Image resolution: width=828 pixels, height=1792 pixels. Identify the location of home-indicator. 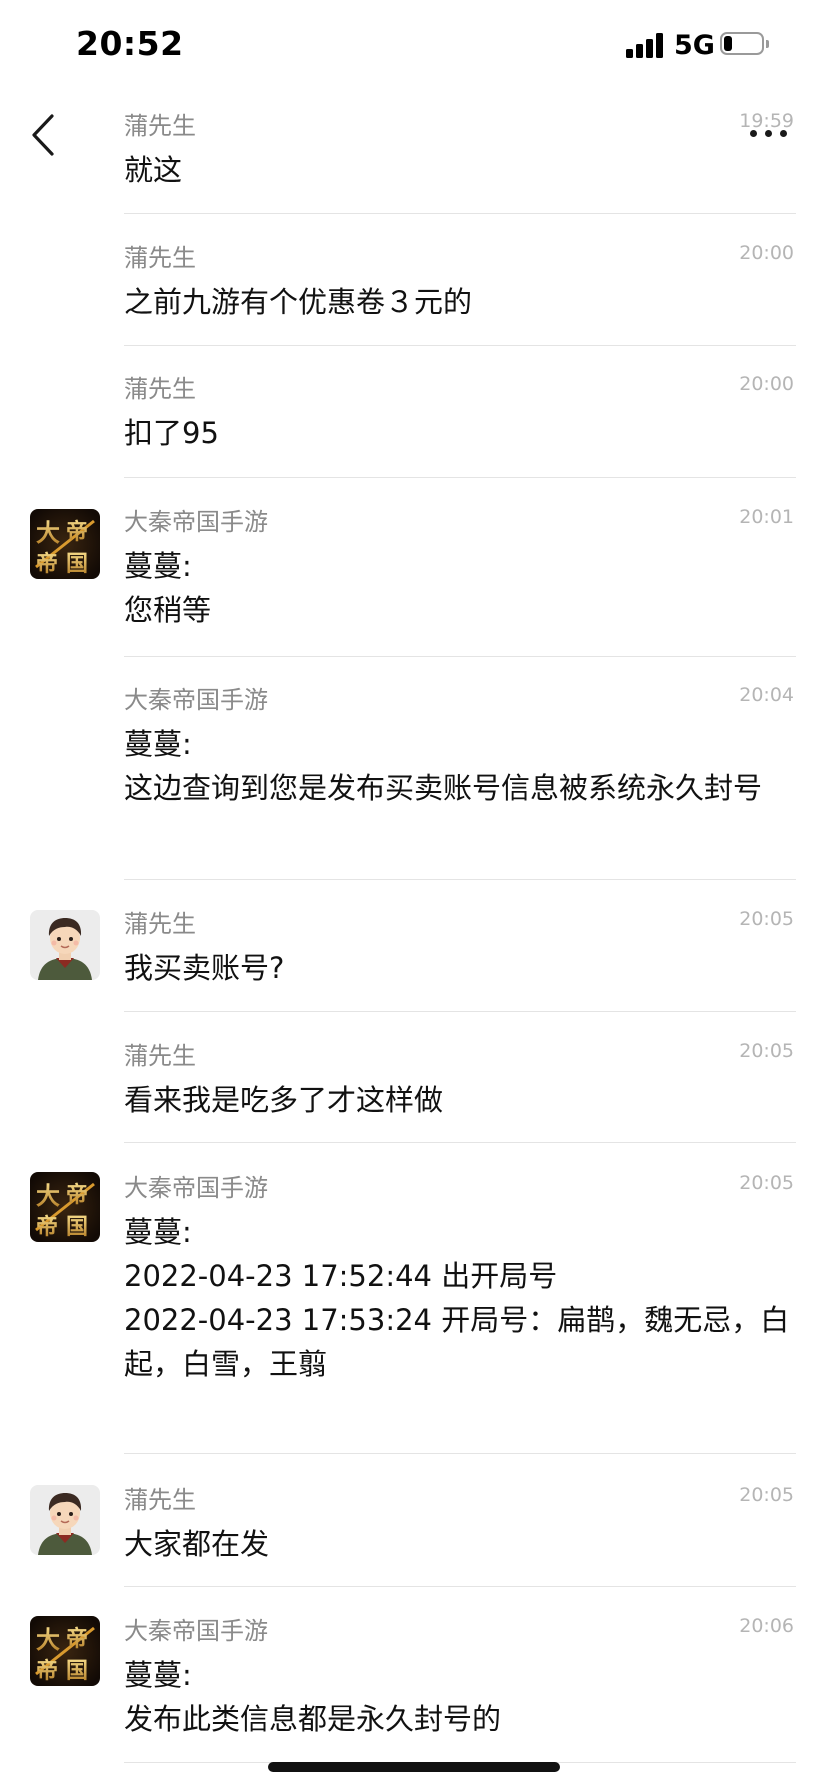
(414, 1767).